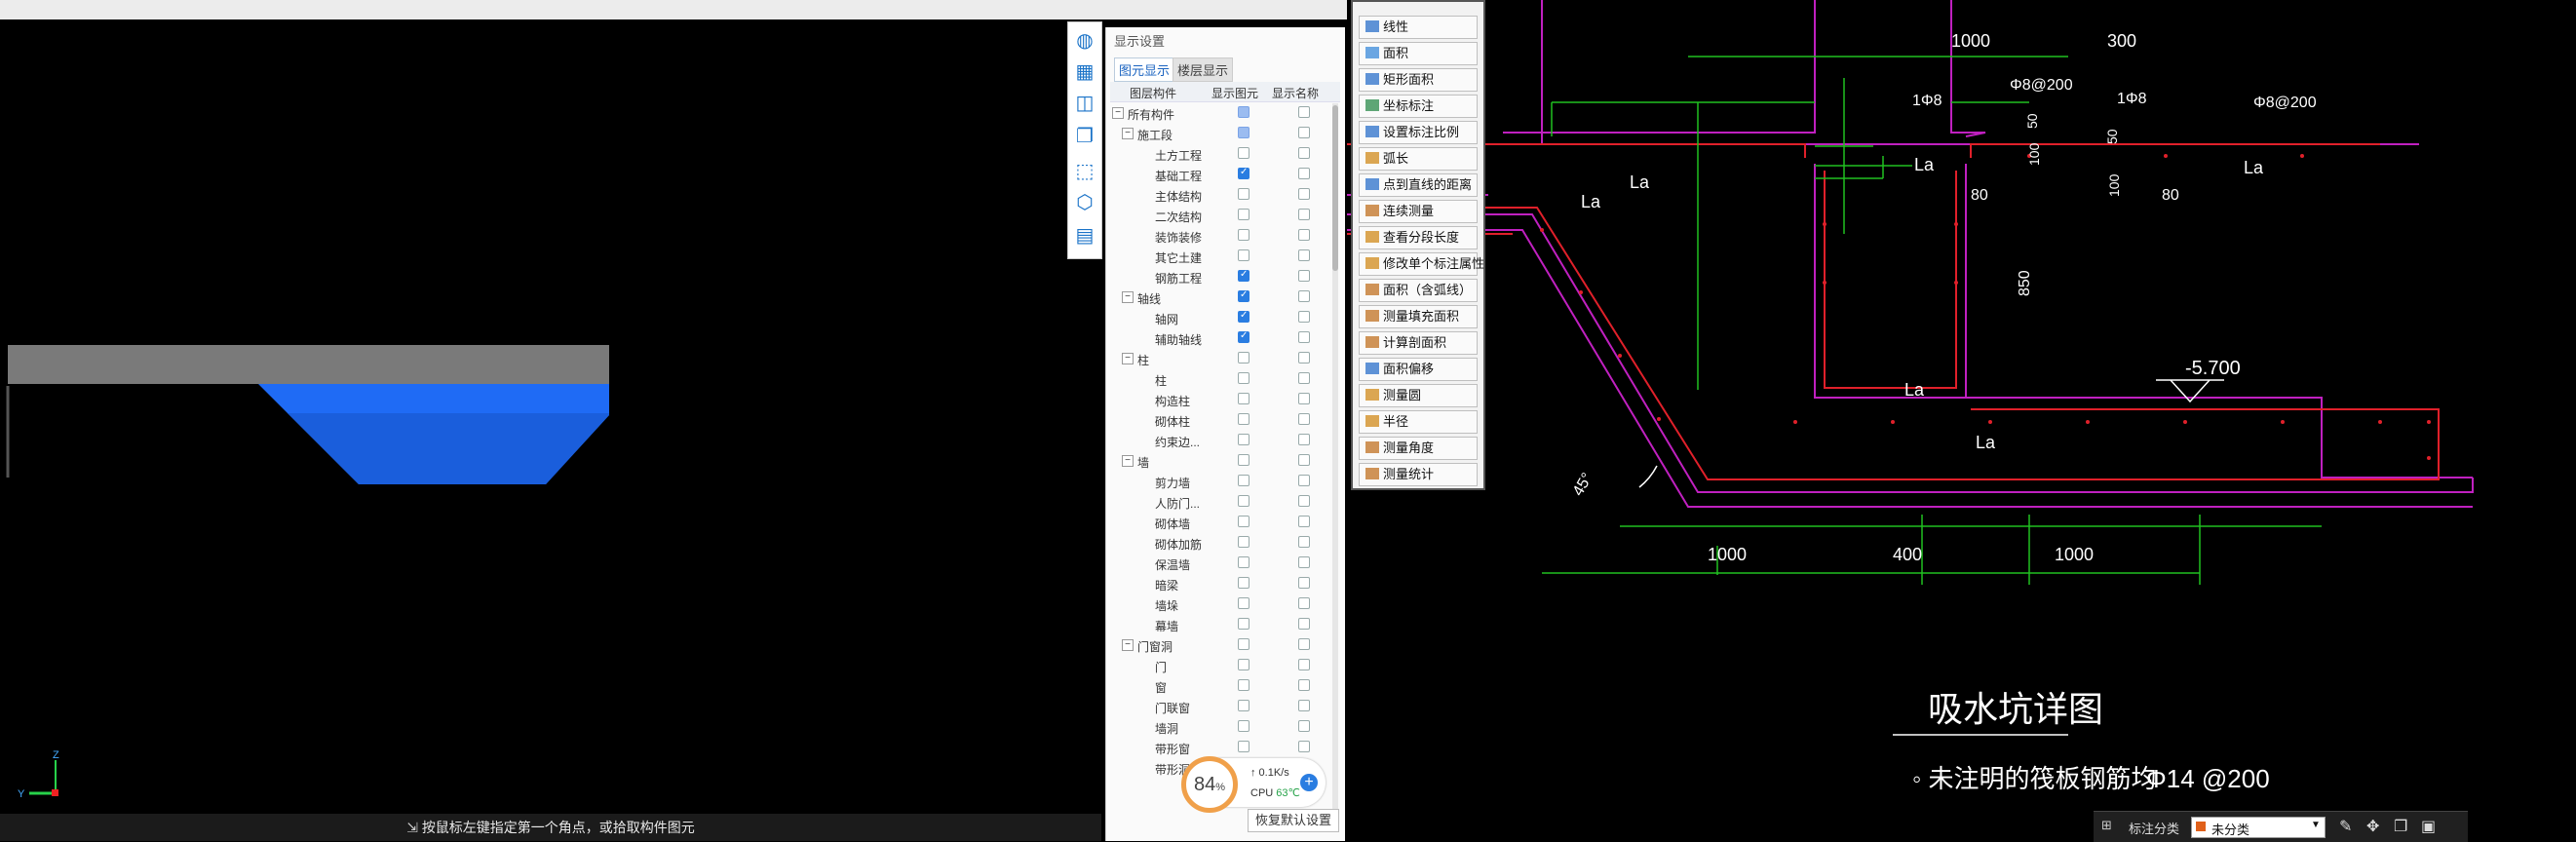 The image size is (2576, 842). What do you see at coordinates (1225, 318) in the screenshot?
I see `layer-row: 轴网` at bounding box center [1225, 318].